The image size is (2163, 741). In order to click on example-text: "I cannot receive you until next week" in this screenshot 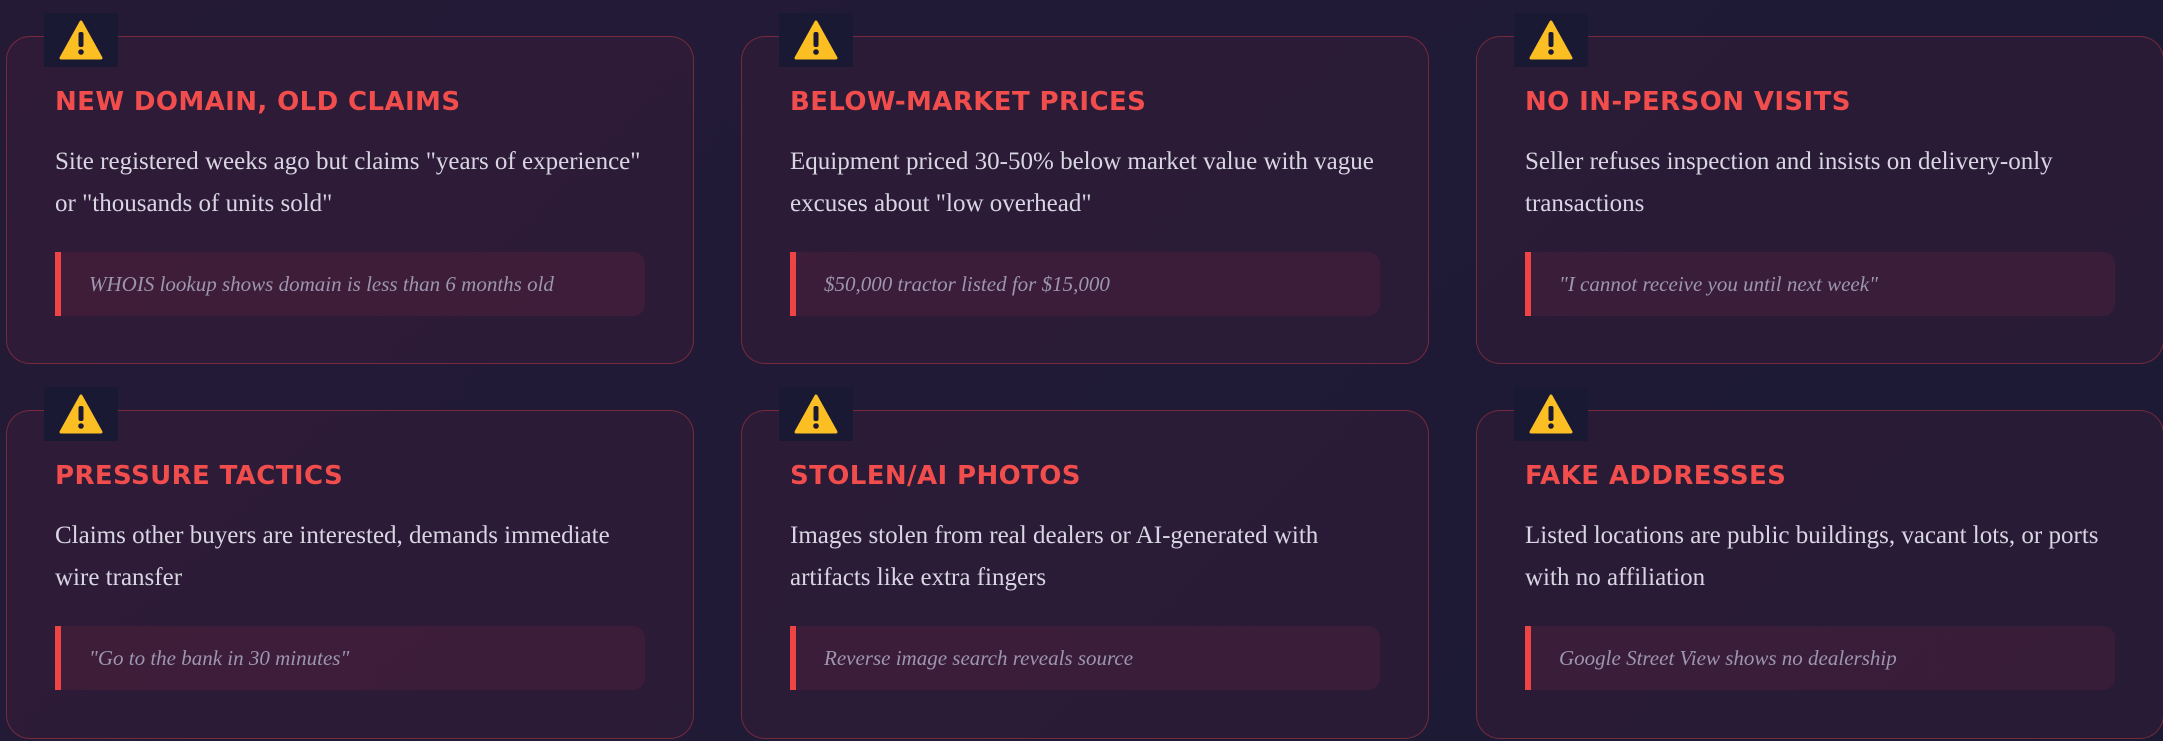, I will do `click(1718, 283)`.